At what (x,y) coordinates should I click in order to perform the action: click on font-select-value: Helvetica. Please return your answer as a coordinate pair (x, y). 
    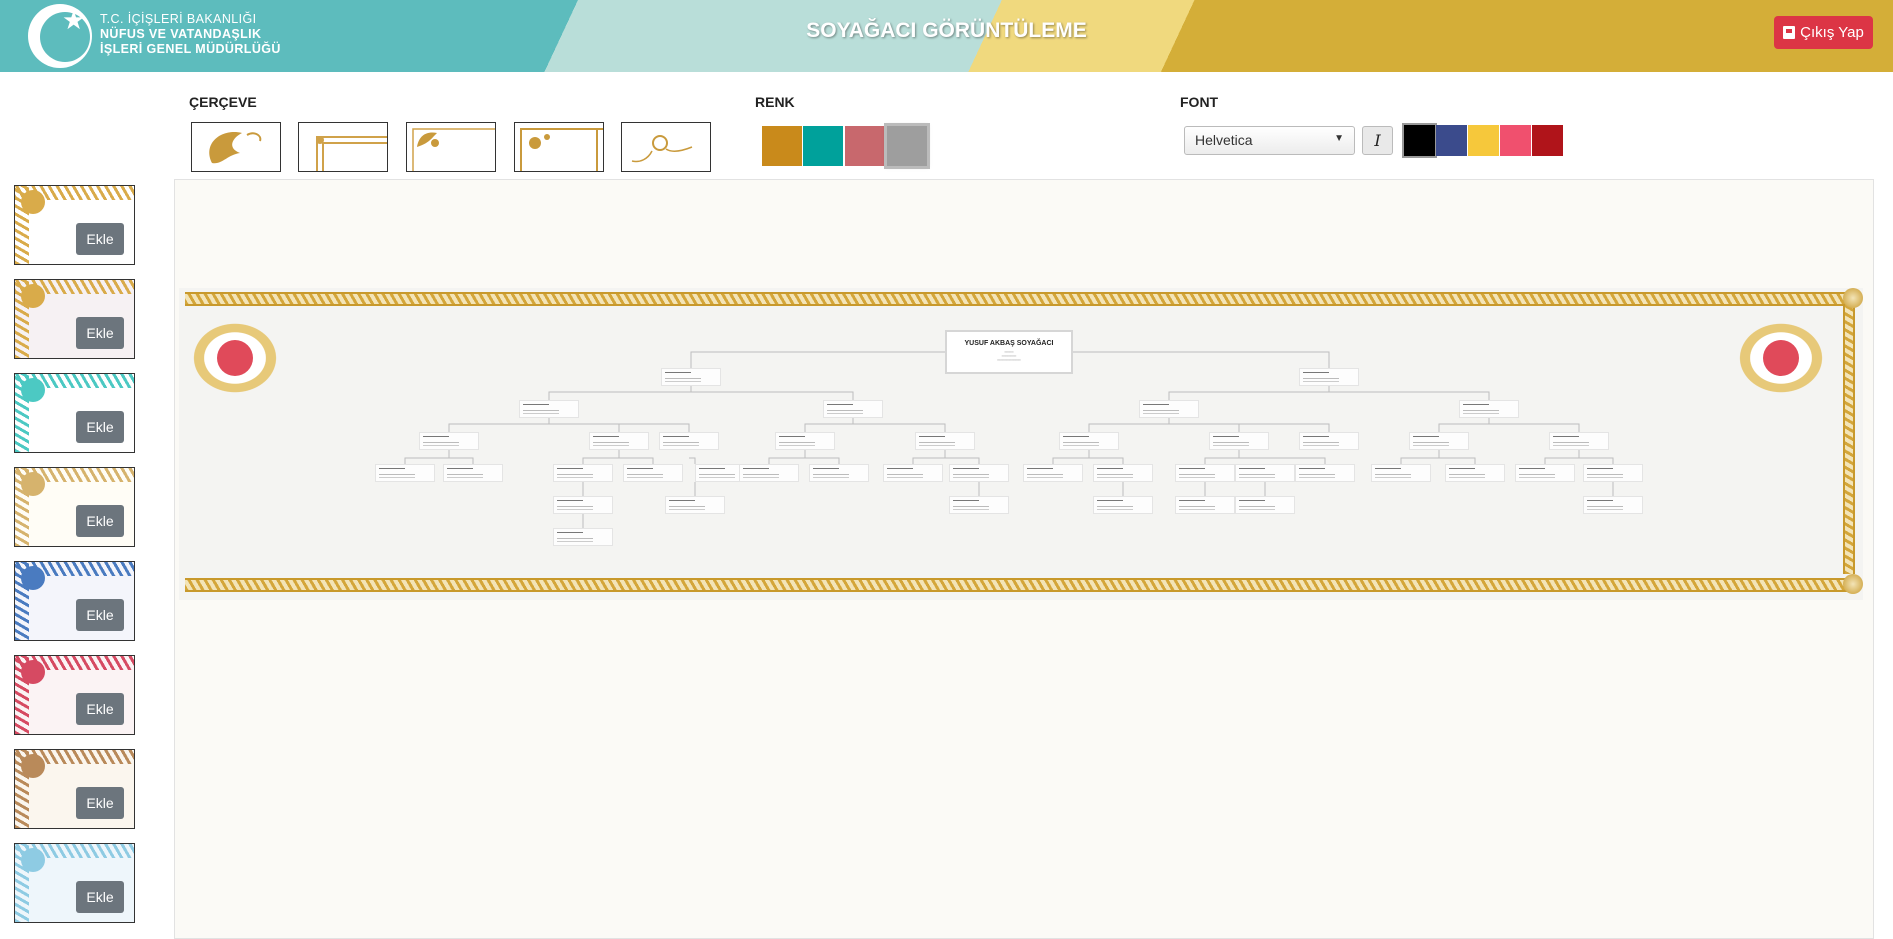
    Looking at the image, I should click on (1224, 140).